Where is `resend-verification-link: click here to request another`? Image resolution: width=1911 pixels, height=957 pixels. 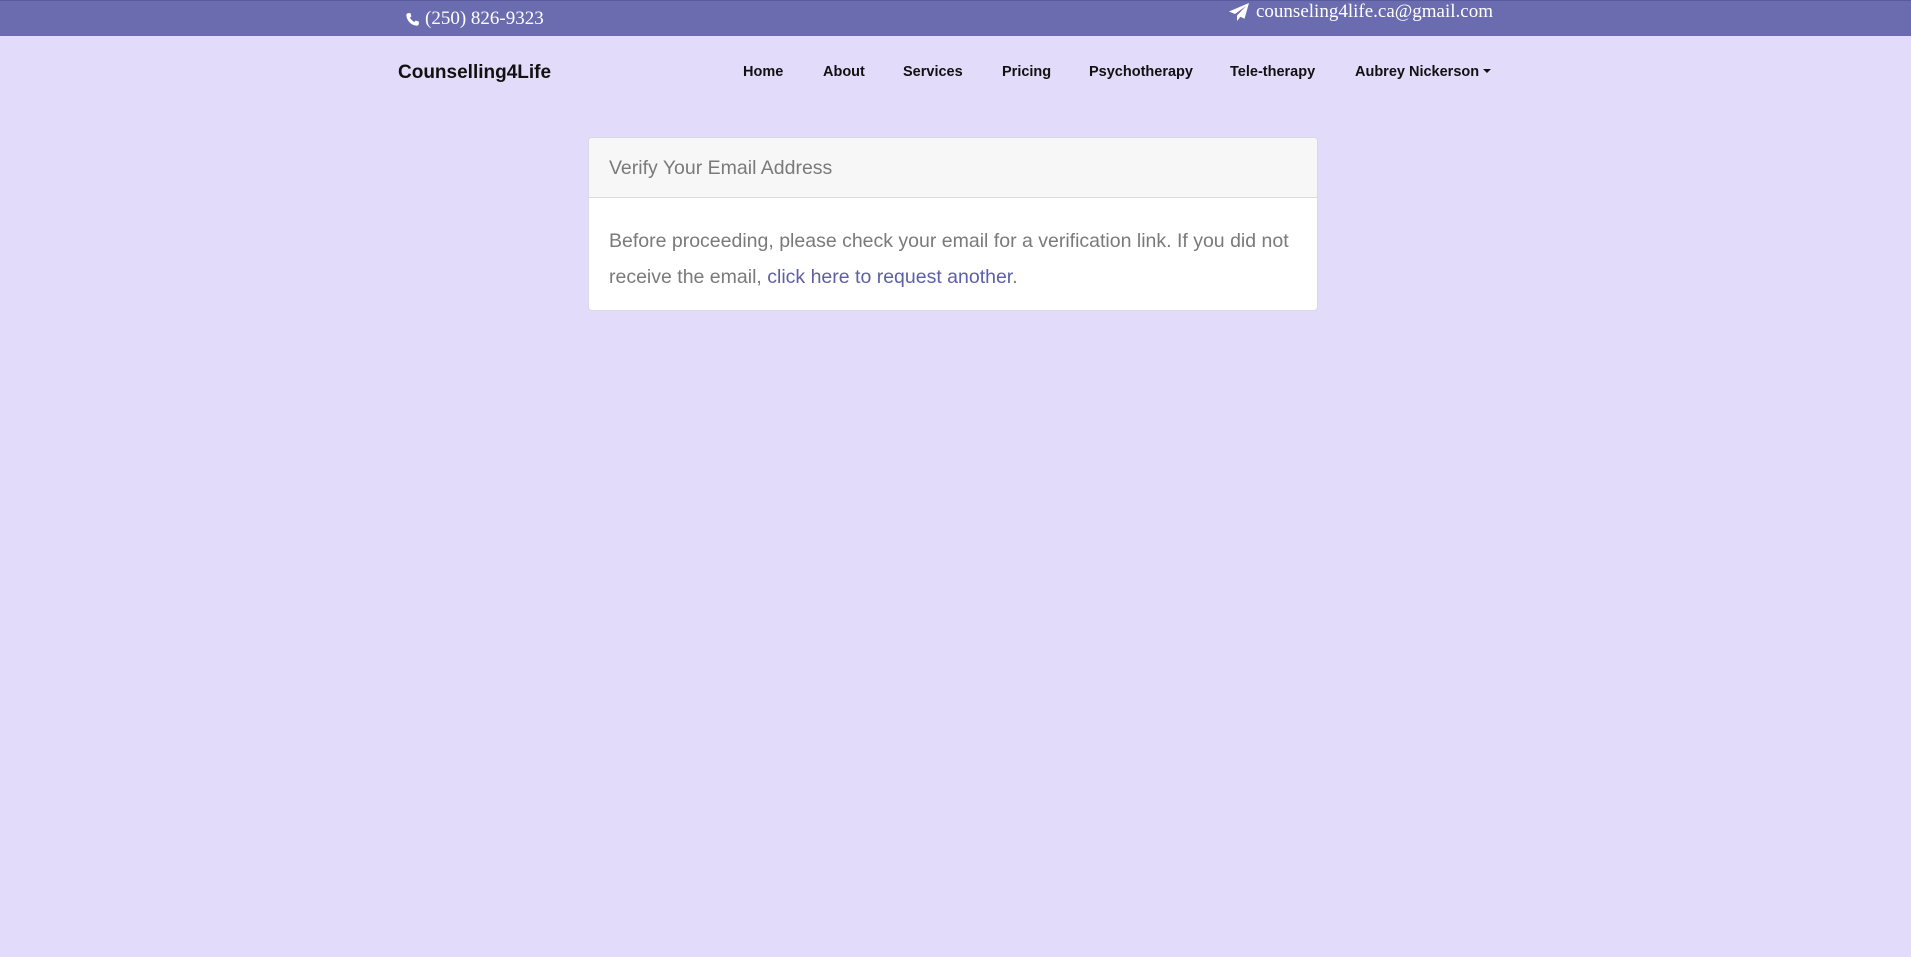 resend-verification-link: click here to request another is located at coordinates (889, 277).